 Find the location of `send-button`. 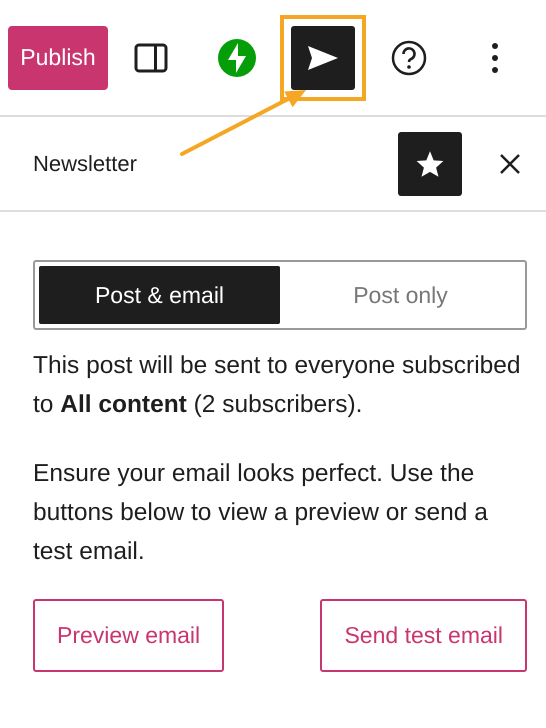

send-button is located at coordinates (323, 58).